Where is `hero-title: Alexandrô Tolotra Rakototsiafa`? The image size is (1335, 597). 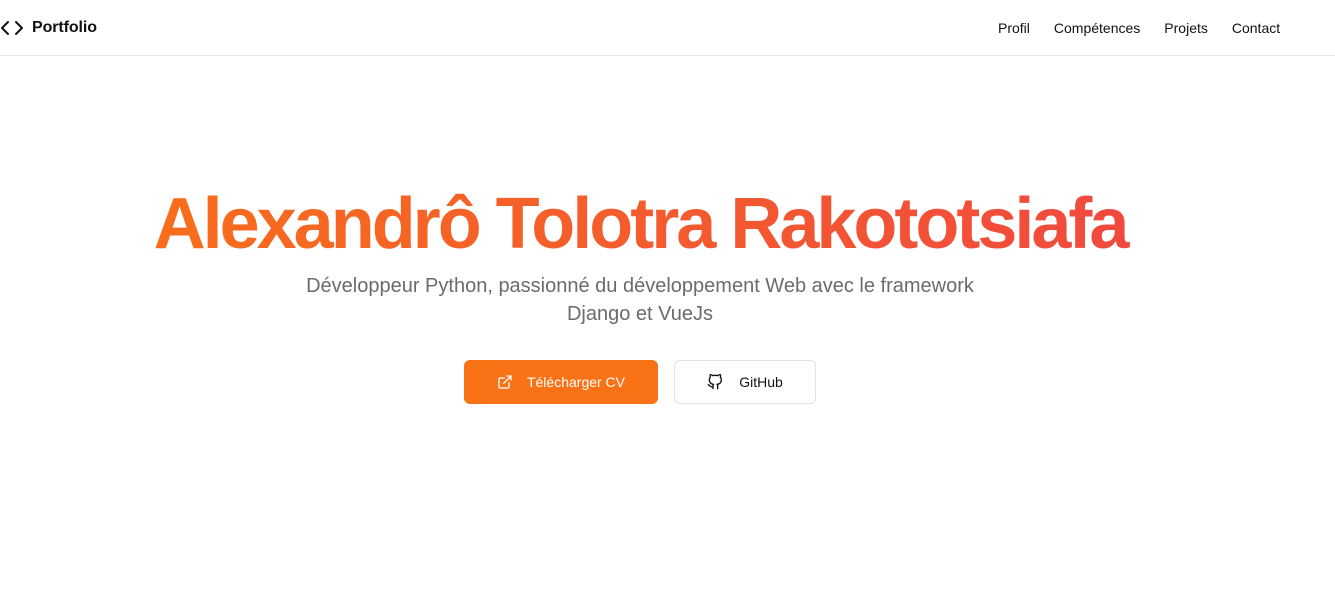 hero-title: Alexandrô Tolotra Rakototsiafa is located at coordinates (640, 224).